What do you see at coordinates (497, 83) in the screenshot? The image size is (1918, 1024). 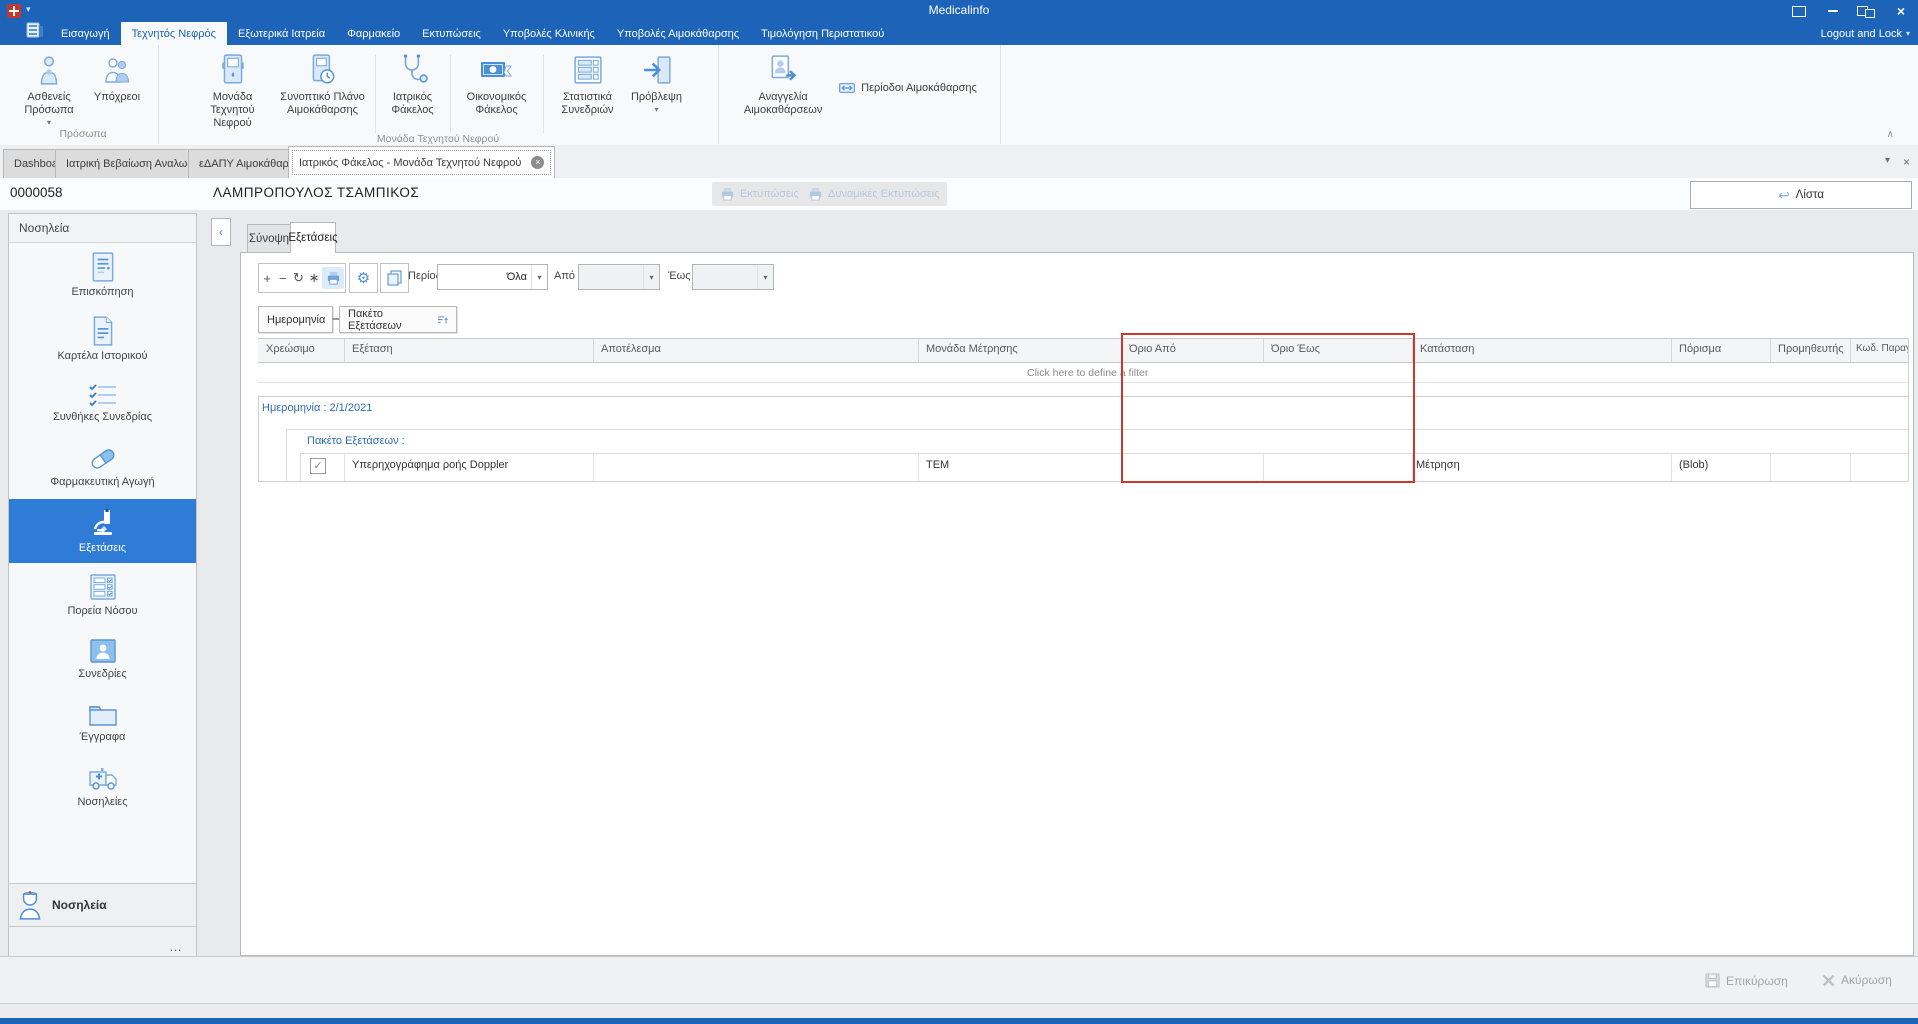 I see `financial-file-button: Οικονομικός Φάκελος` at bounding box center [497, 83].